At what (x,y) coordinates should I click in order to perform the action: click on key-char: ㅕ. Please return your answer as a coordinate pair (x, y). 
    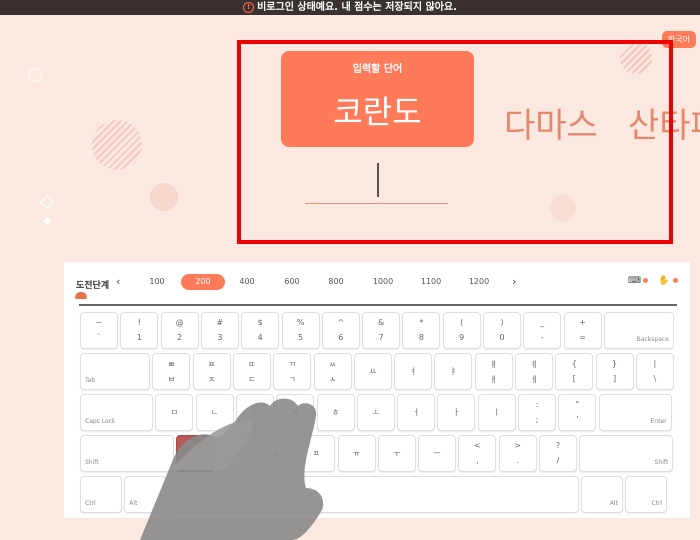
    Looking at the image, I should click on (413, 371).